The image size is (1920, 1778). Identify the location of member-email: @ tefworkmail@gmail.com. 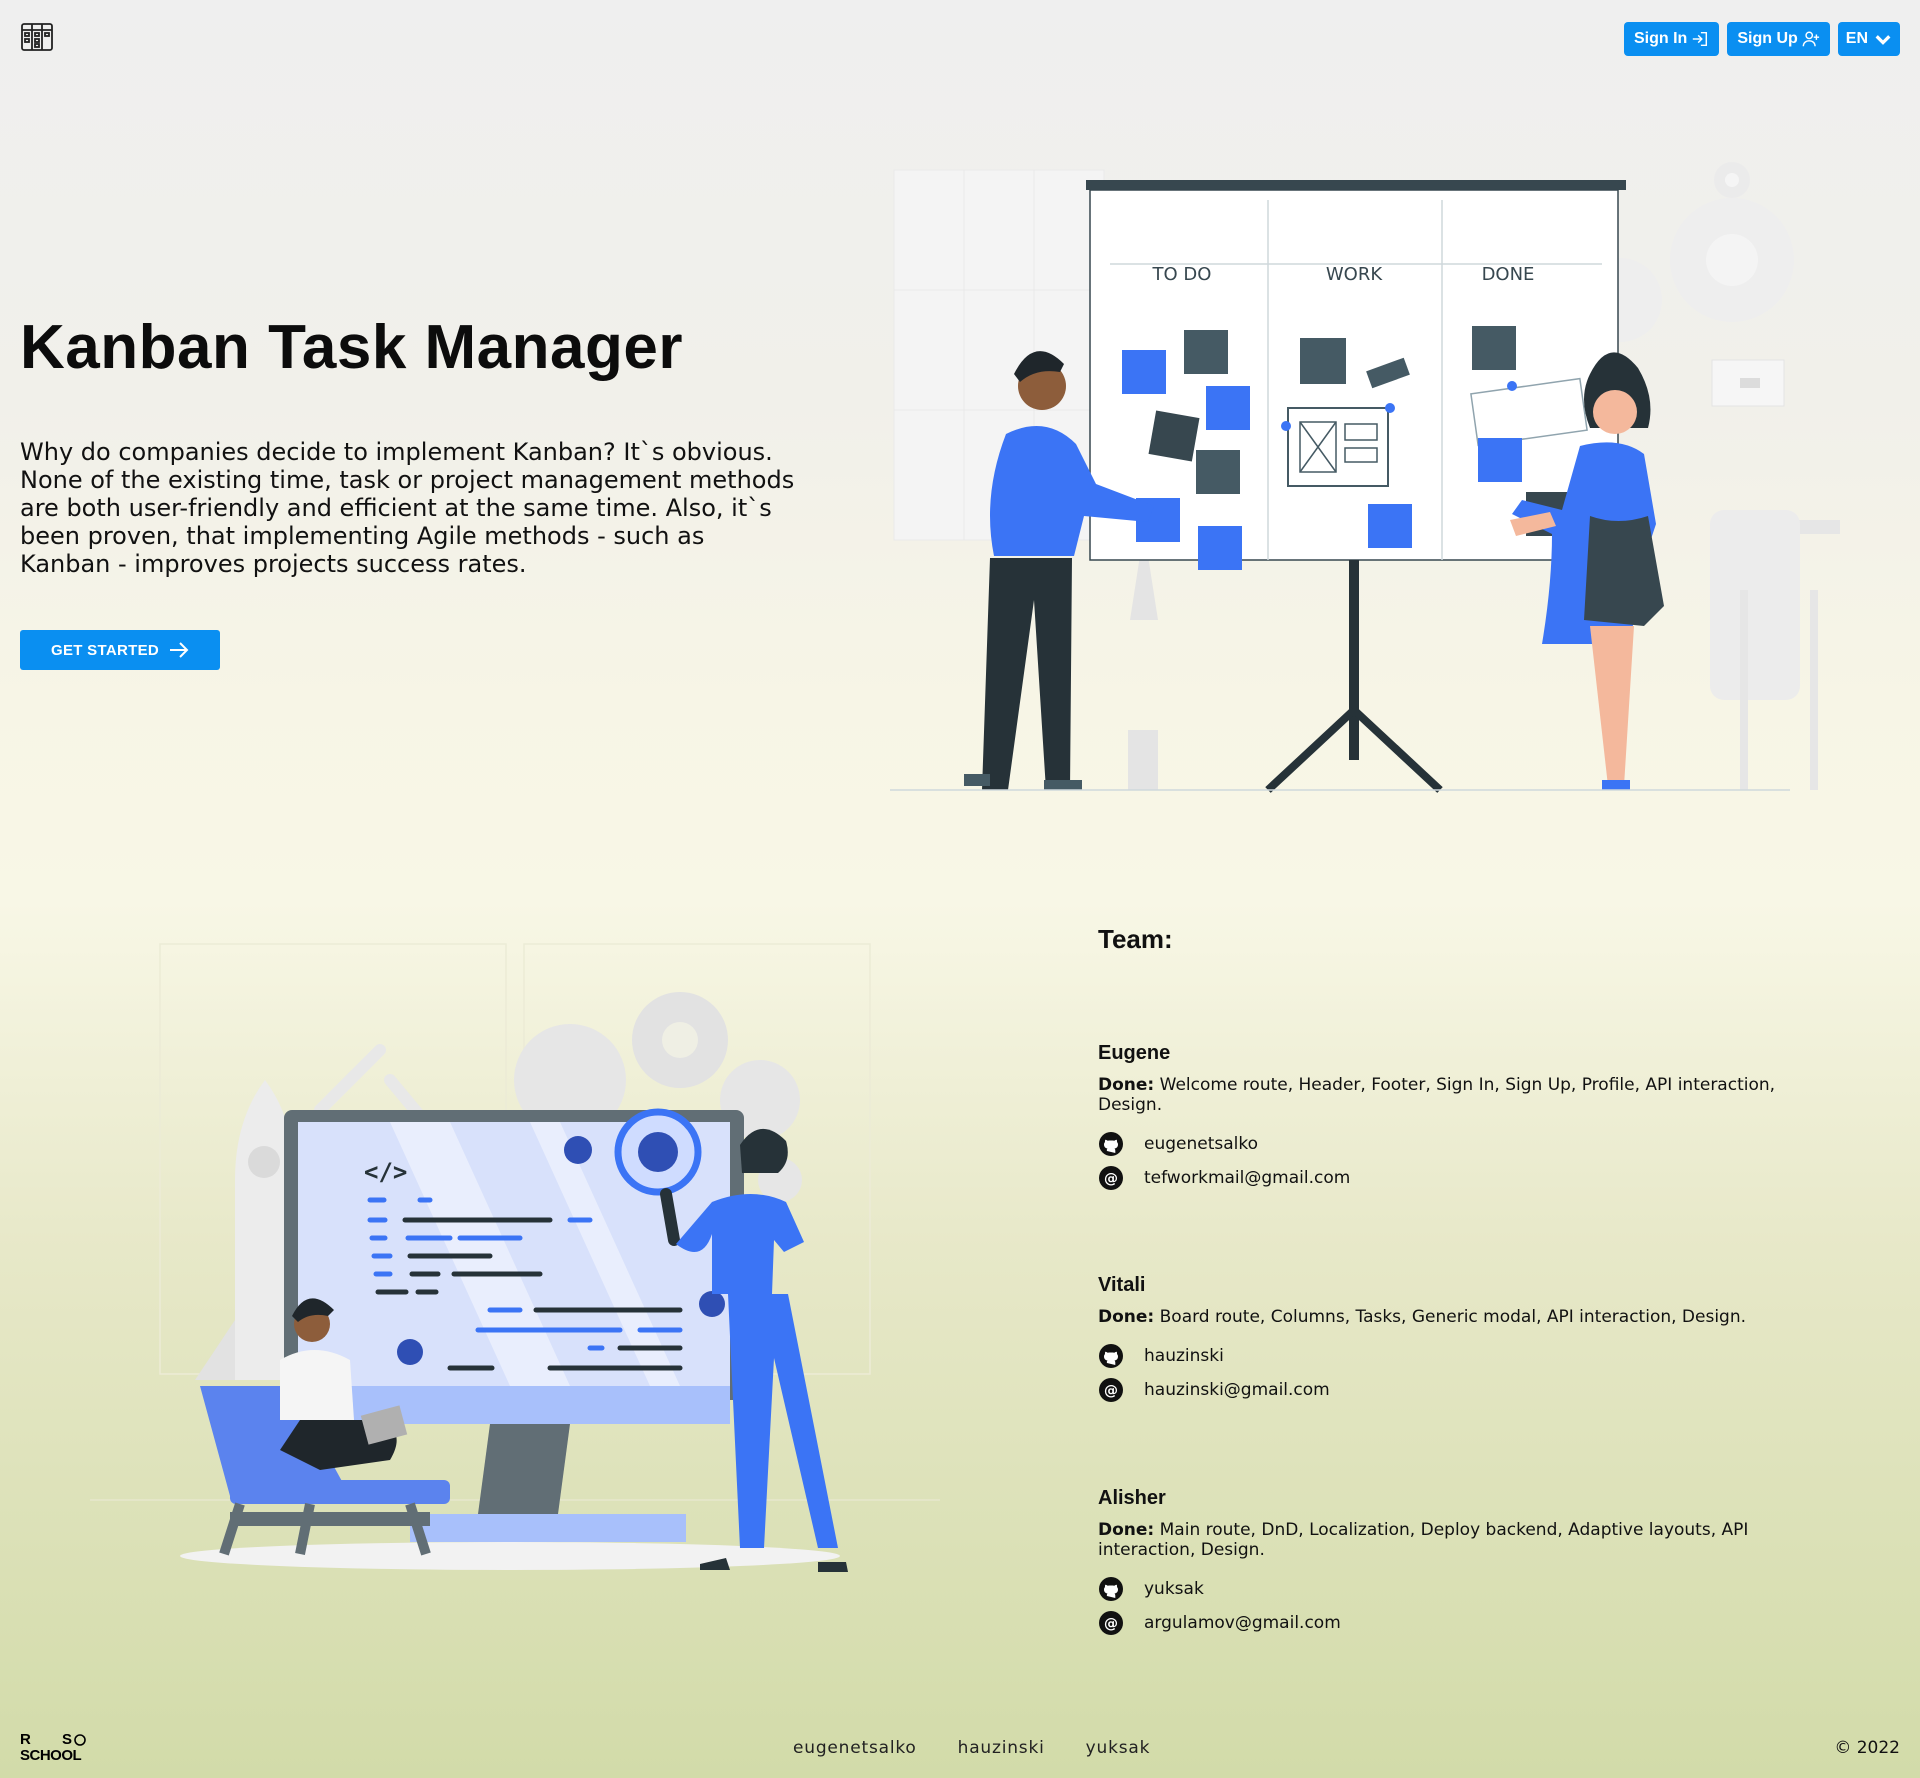
(1458, 1178).